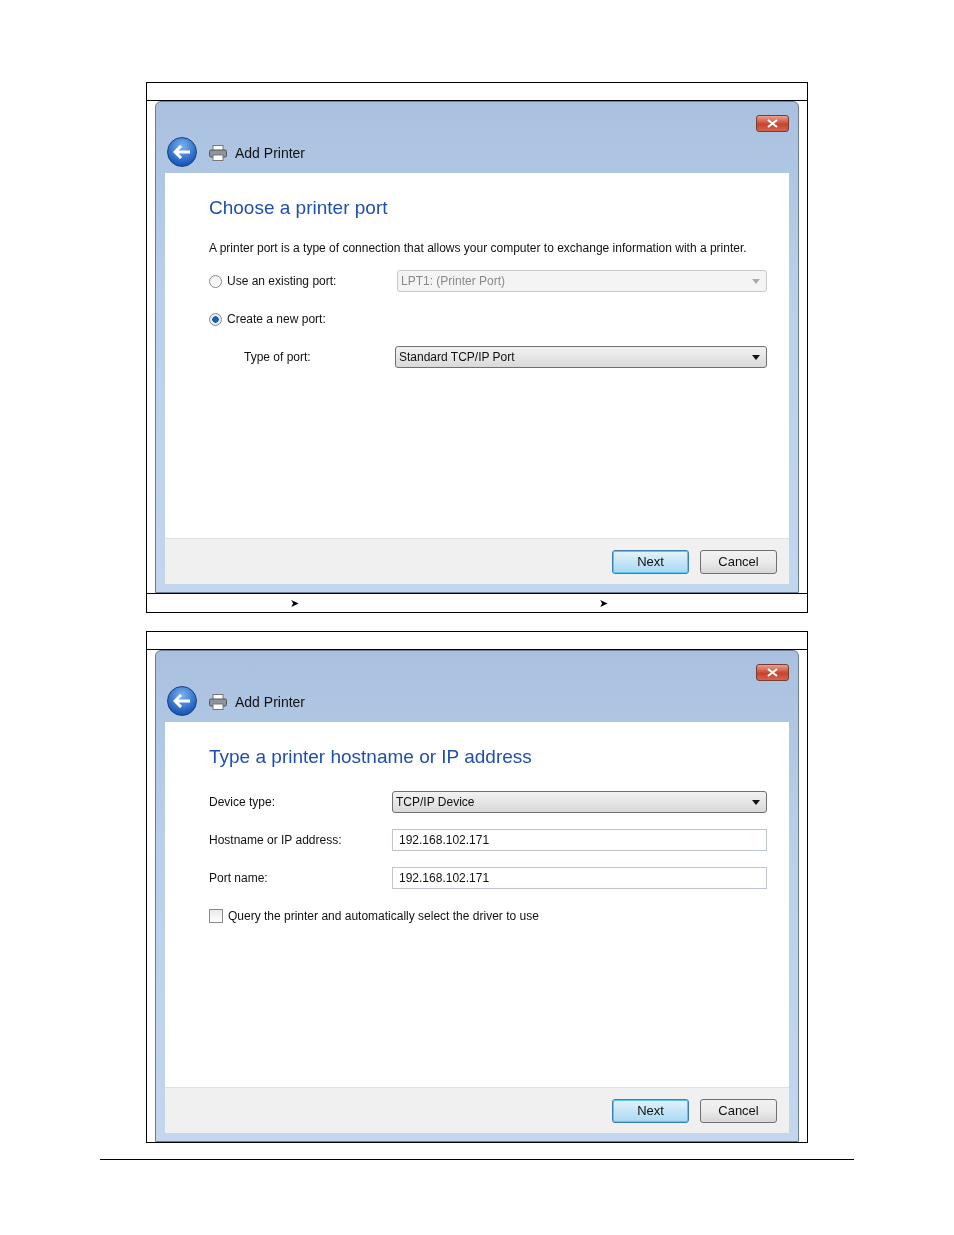 This screenshot has width=954, height=1235. What do you see at coordinates (215, 319) in the screenshot?
I see `radio-button` at bounding box center [215, 319].